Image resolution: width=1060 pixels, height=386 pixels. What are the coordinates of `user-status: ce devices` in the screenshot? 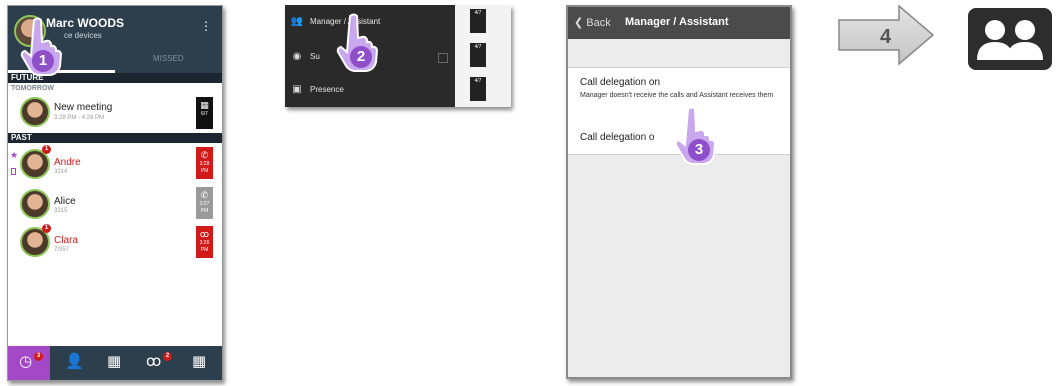 It's located at (83, 35).